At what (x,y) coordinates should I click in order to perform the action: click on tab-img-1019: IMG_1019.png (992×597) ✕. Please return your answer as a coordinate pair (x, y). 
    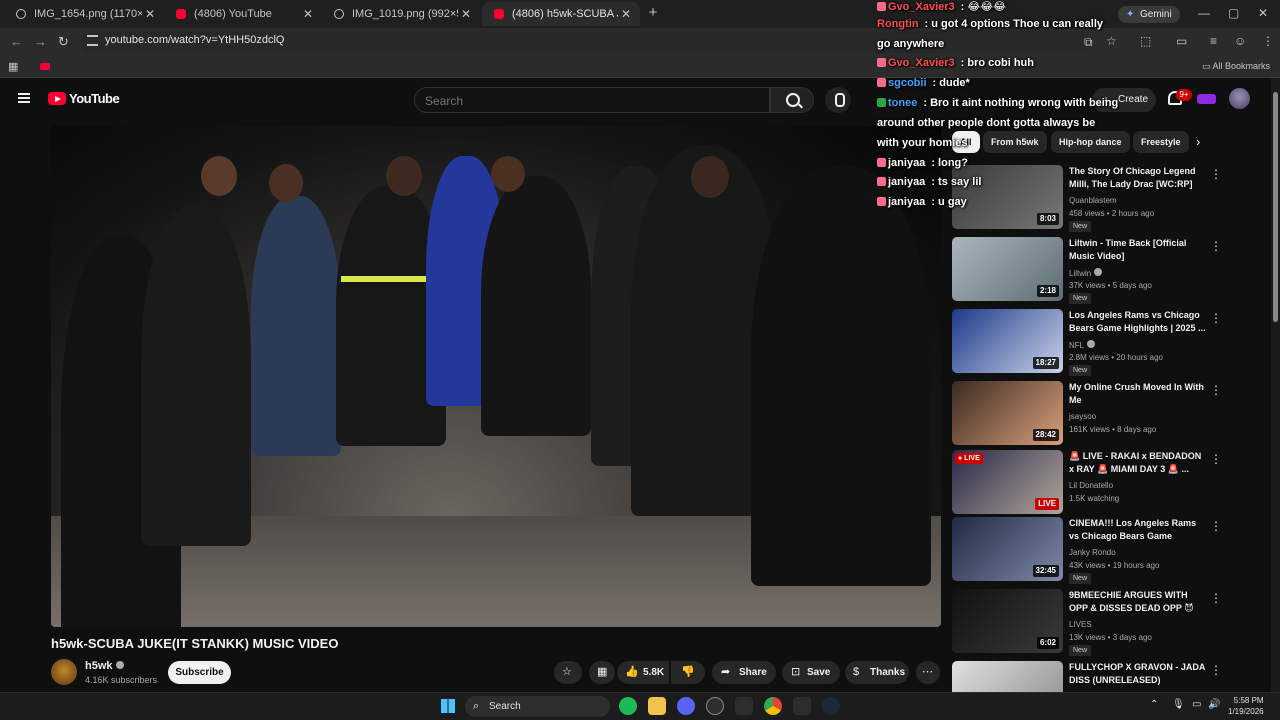
    Looking at the image, I should click on (401, 14).